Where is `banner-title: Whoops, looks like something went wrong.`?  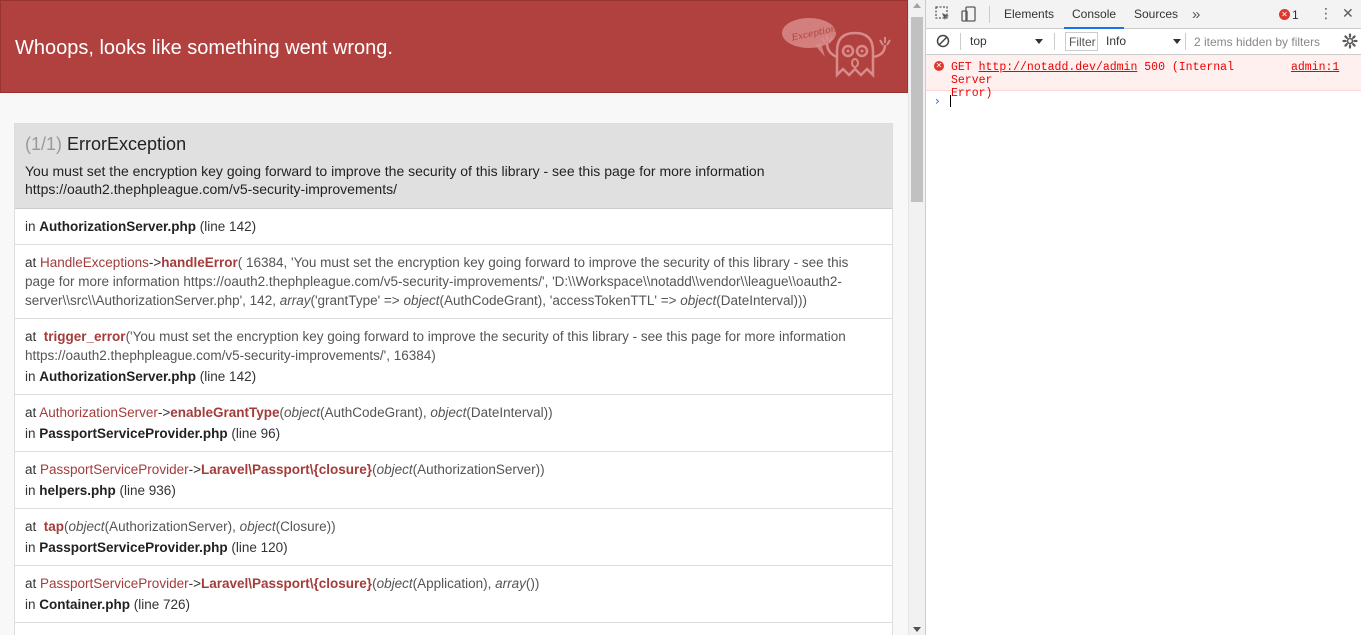
banner-title: Whoops, looks like something went wrong. is located at coordinates (204, 48).